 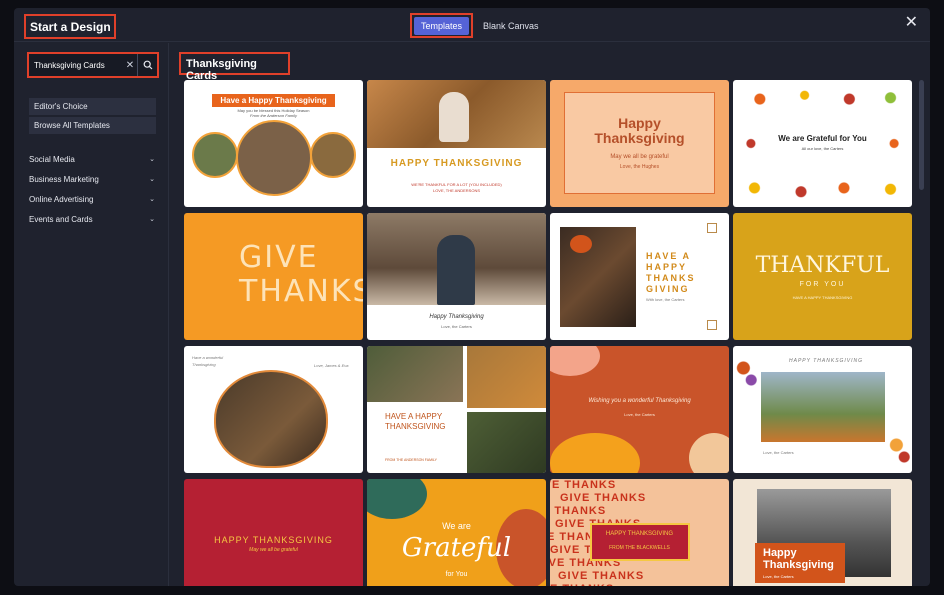 I want to click on photo-child, so click(x=454, y=117).